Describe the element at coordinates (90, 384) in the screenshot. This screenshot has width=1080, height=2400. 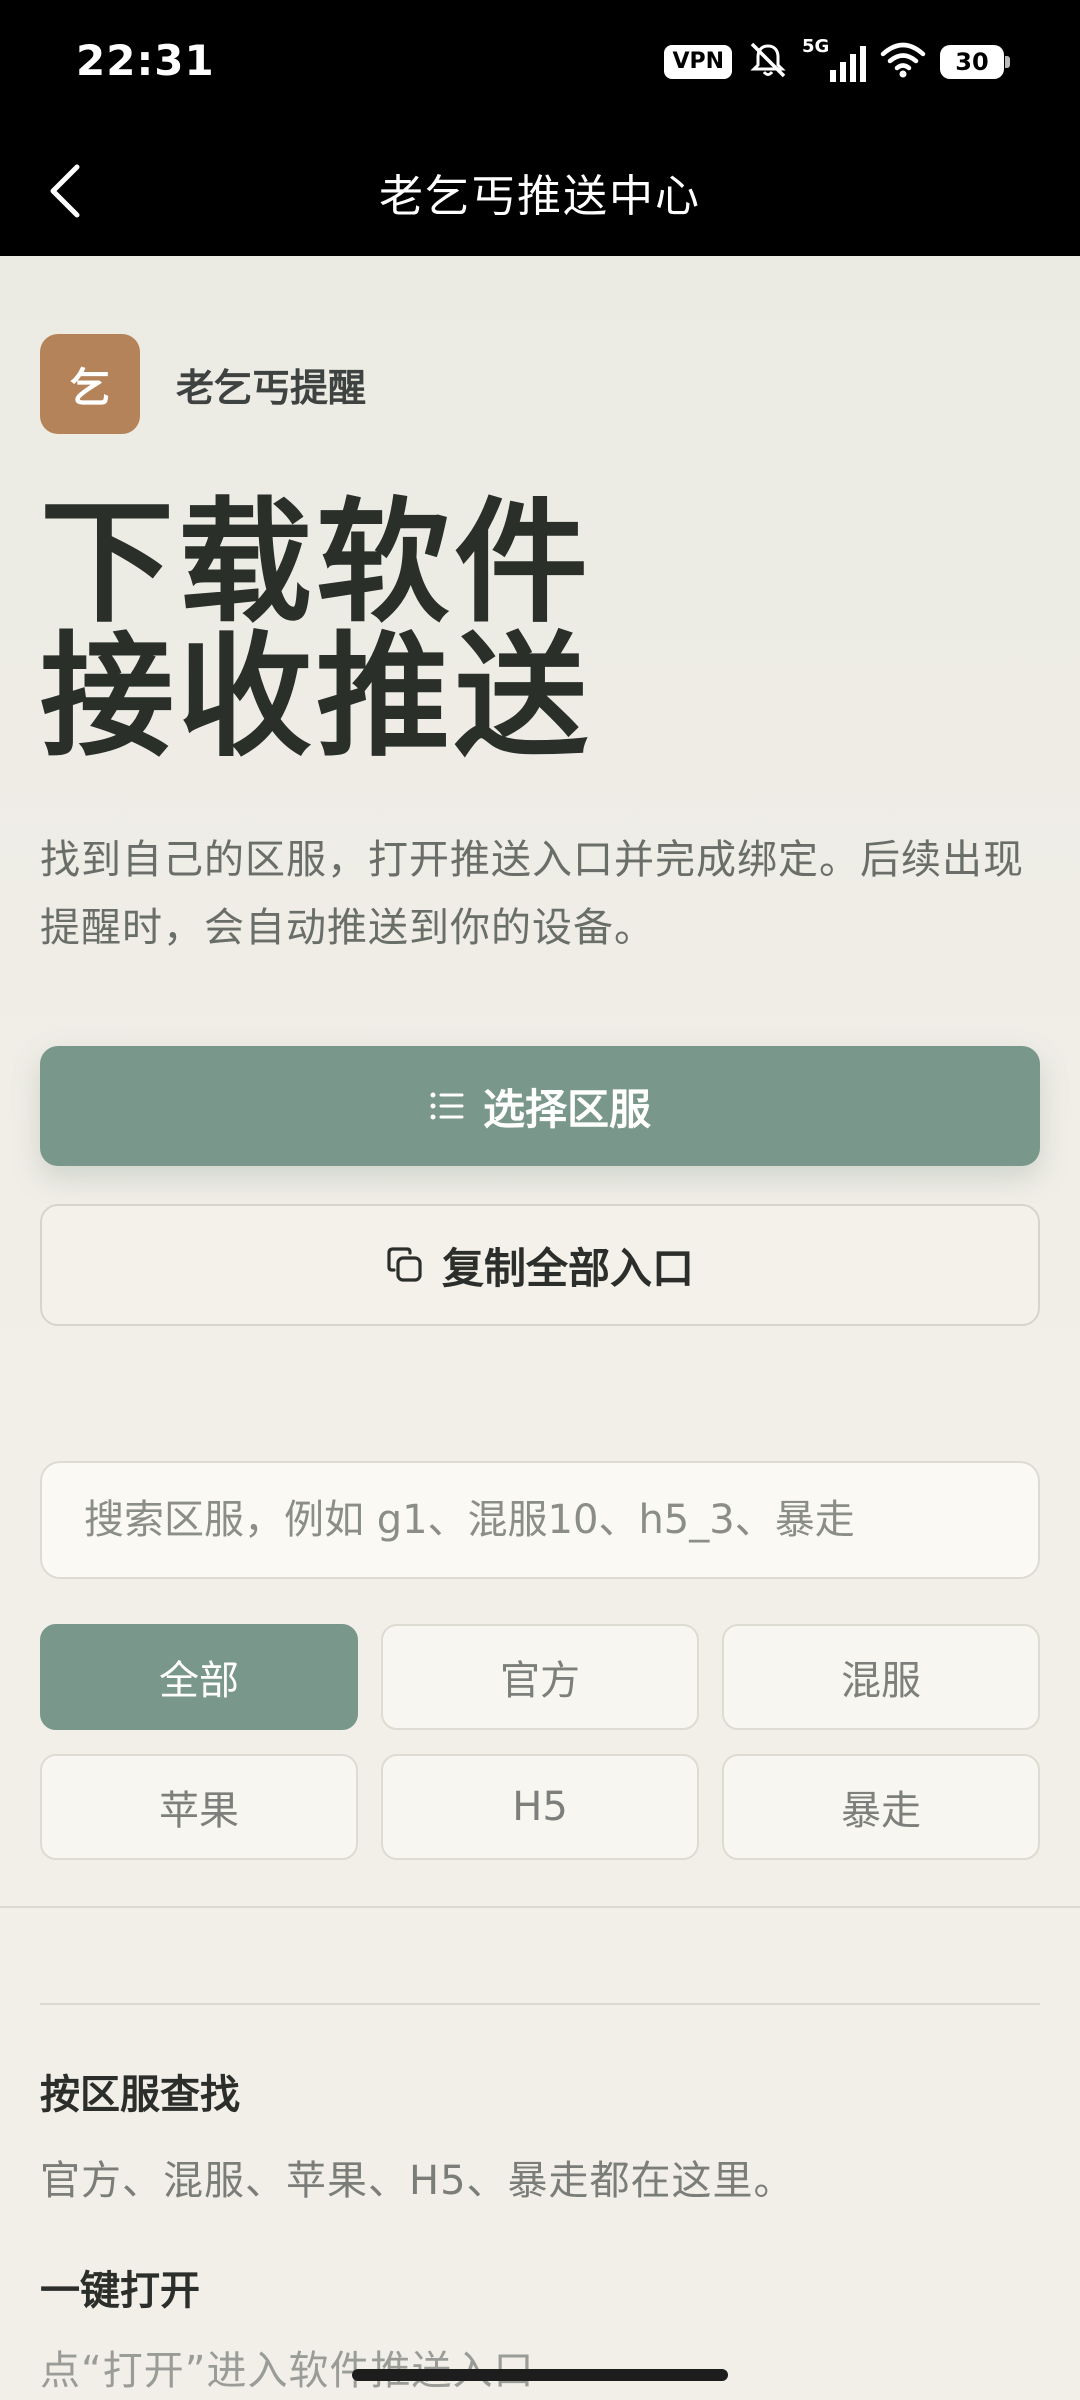
I see `brand-logo: 乞` at that location.